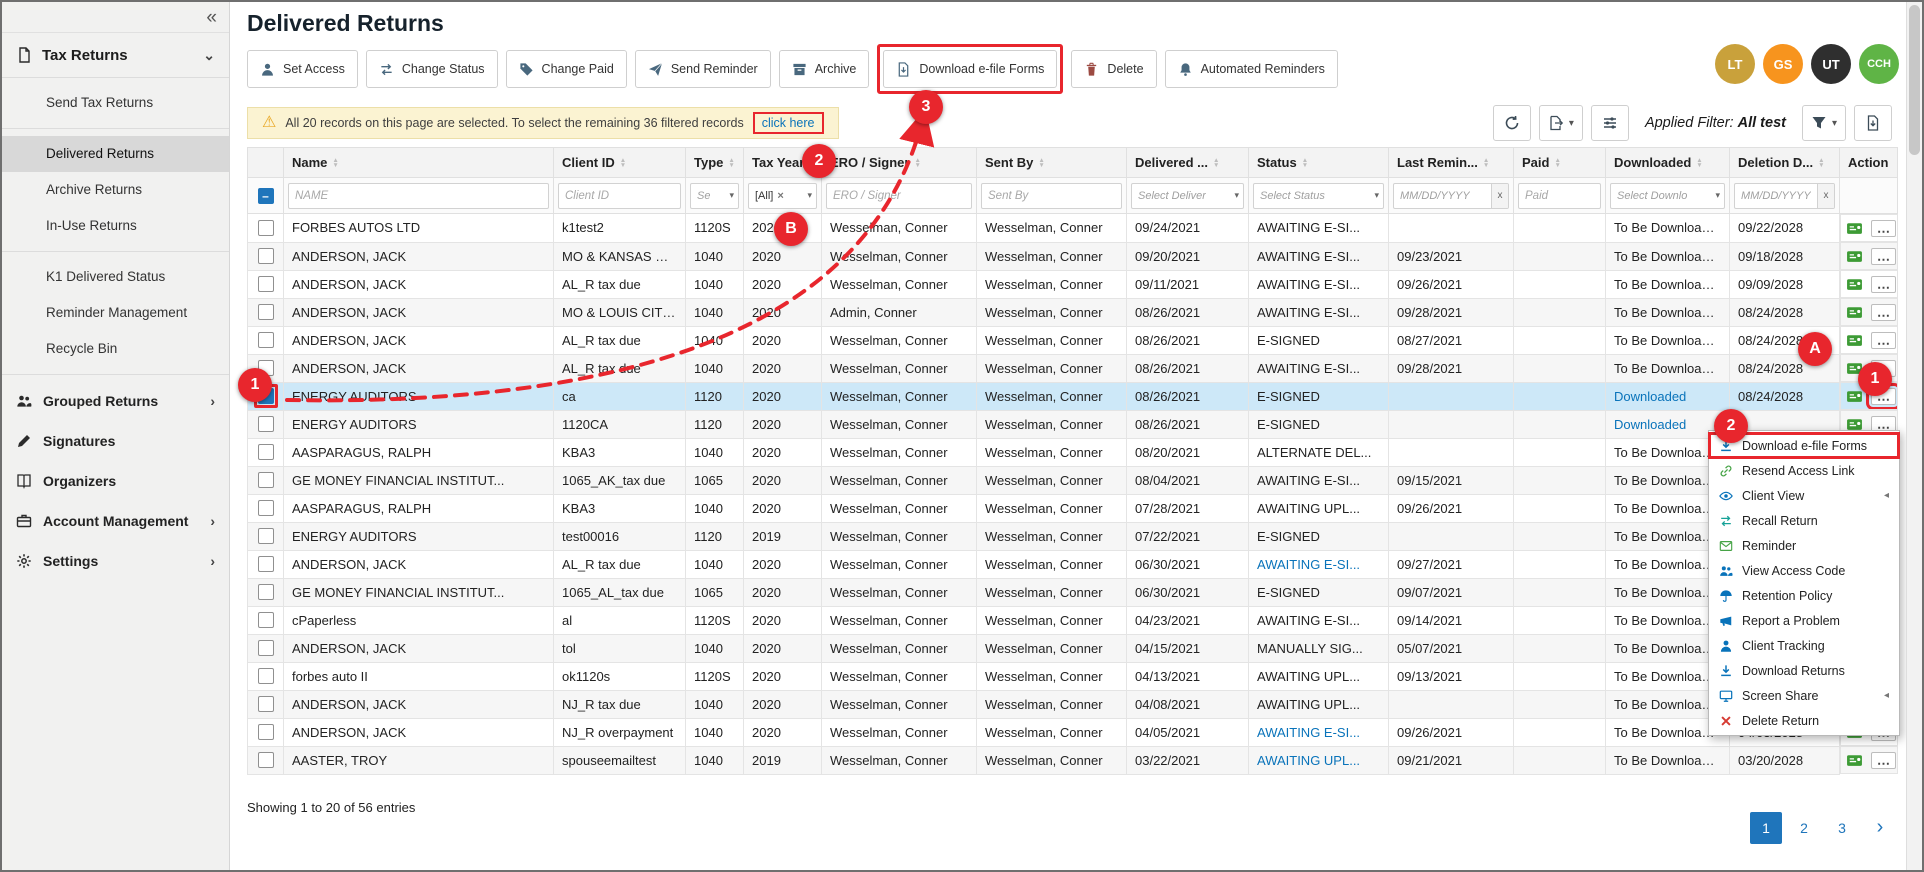  I want to click on filter-name-input, so click(418, 195).